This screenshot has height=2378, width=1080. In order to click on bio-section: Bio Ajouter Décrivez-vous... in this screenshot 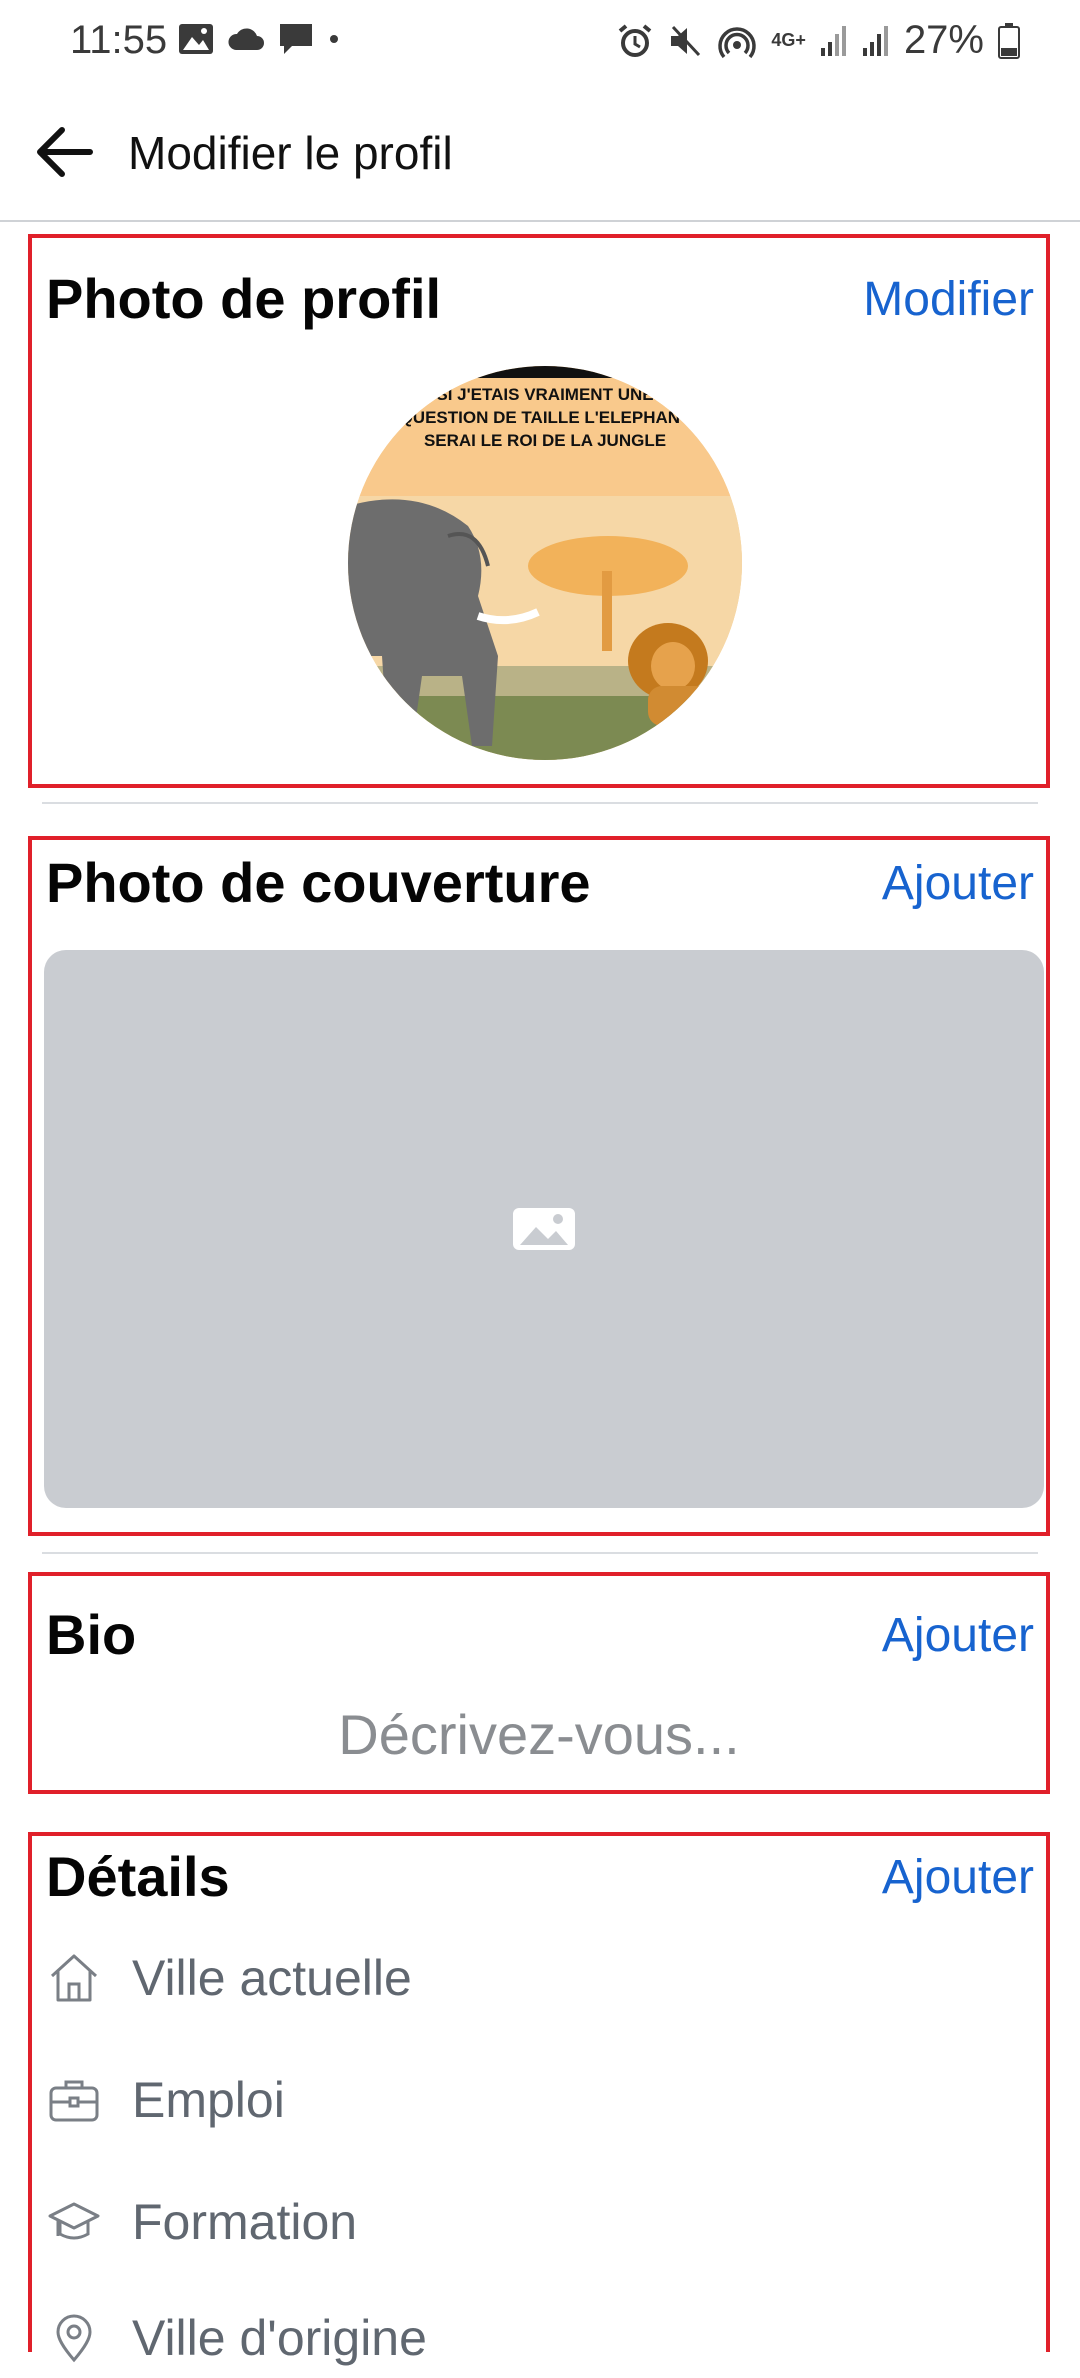, I will do `click(539, 1683)`.